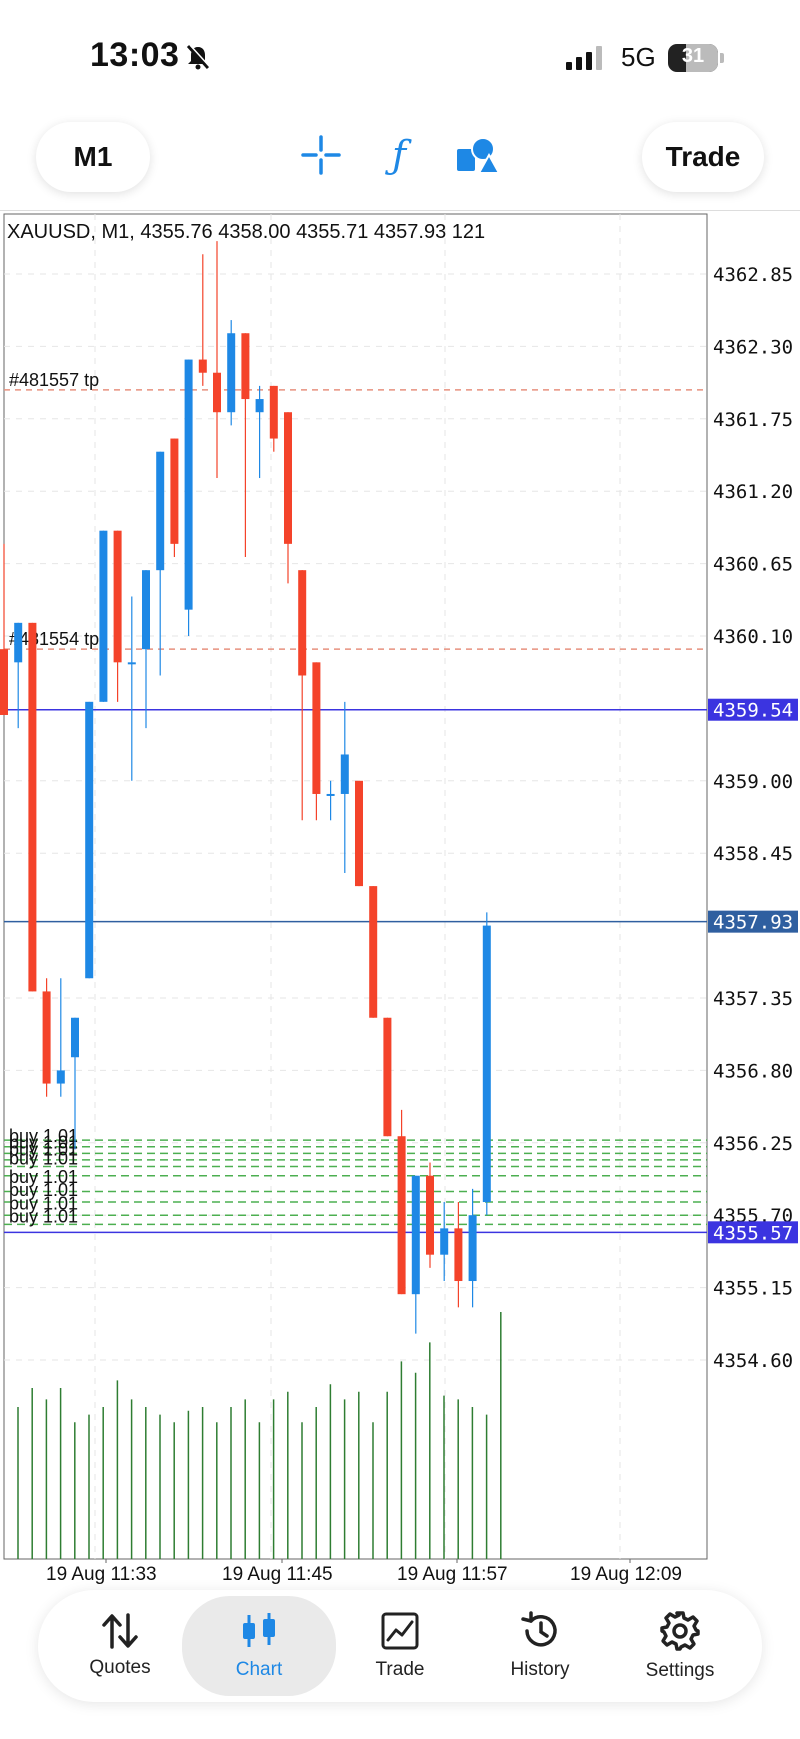  I want to click on crosshair-icon, so click(321, 155).